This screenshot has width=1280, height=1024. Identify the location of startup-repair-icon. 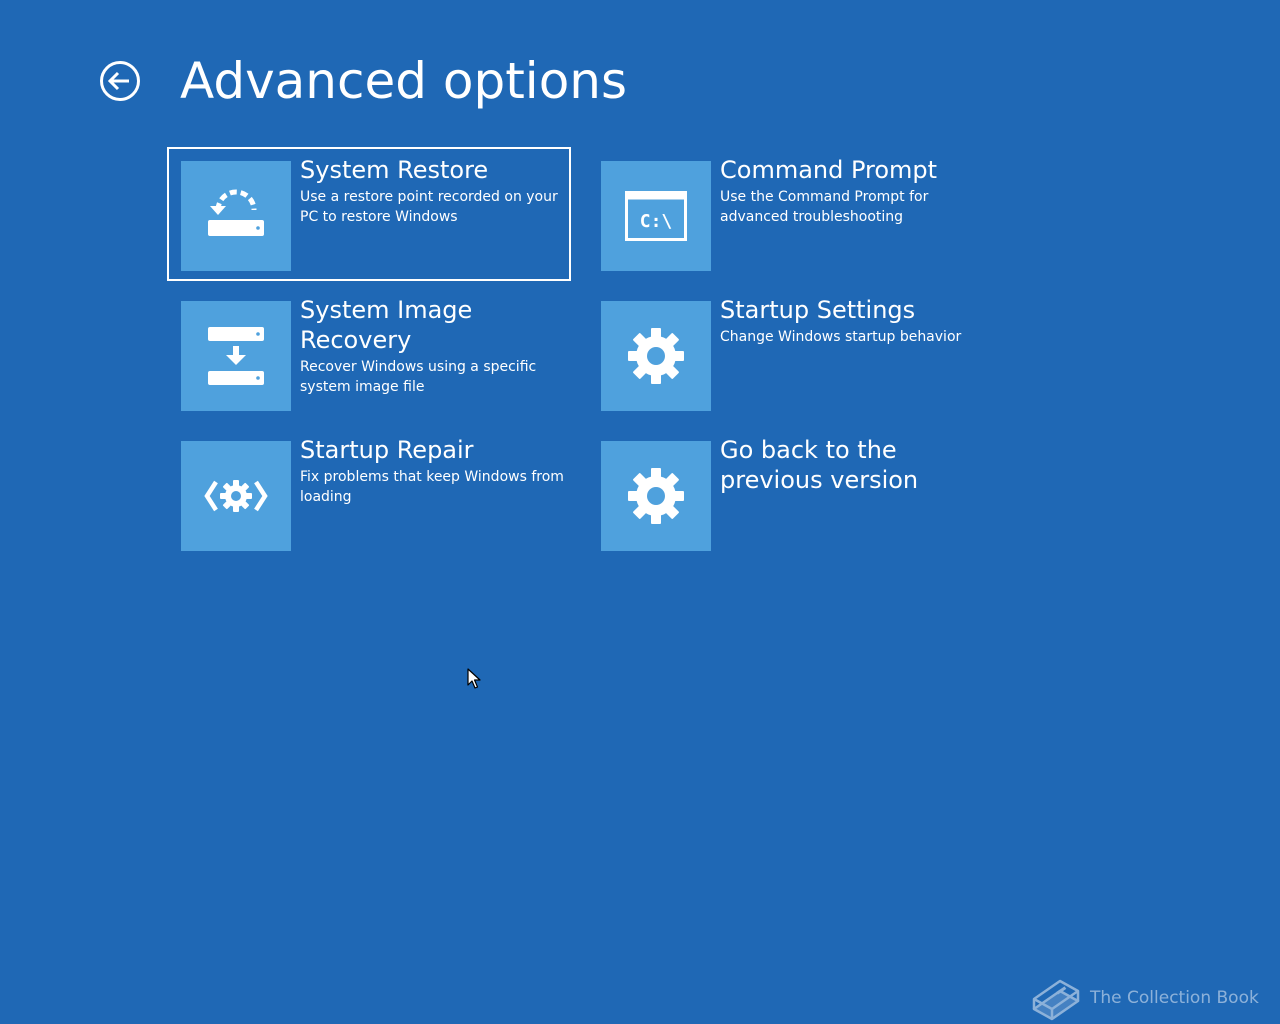
(236, 496).